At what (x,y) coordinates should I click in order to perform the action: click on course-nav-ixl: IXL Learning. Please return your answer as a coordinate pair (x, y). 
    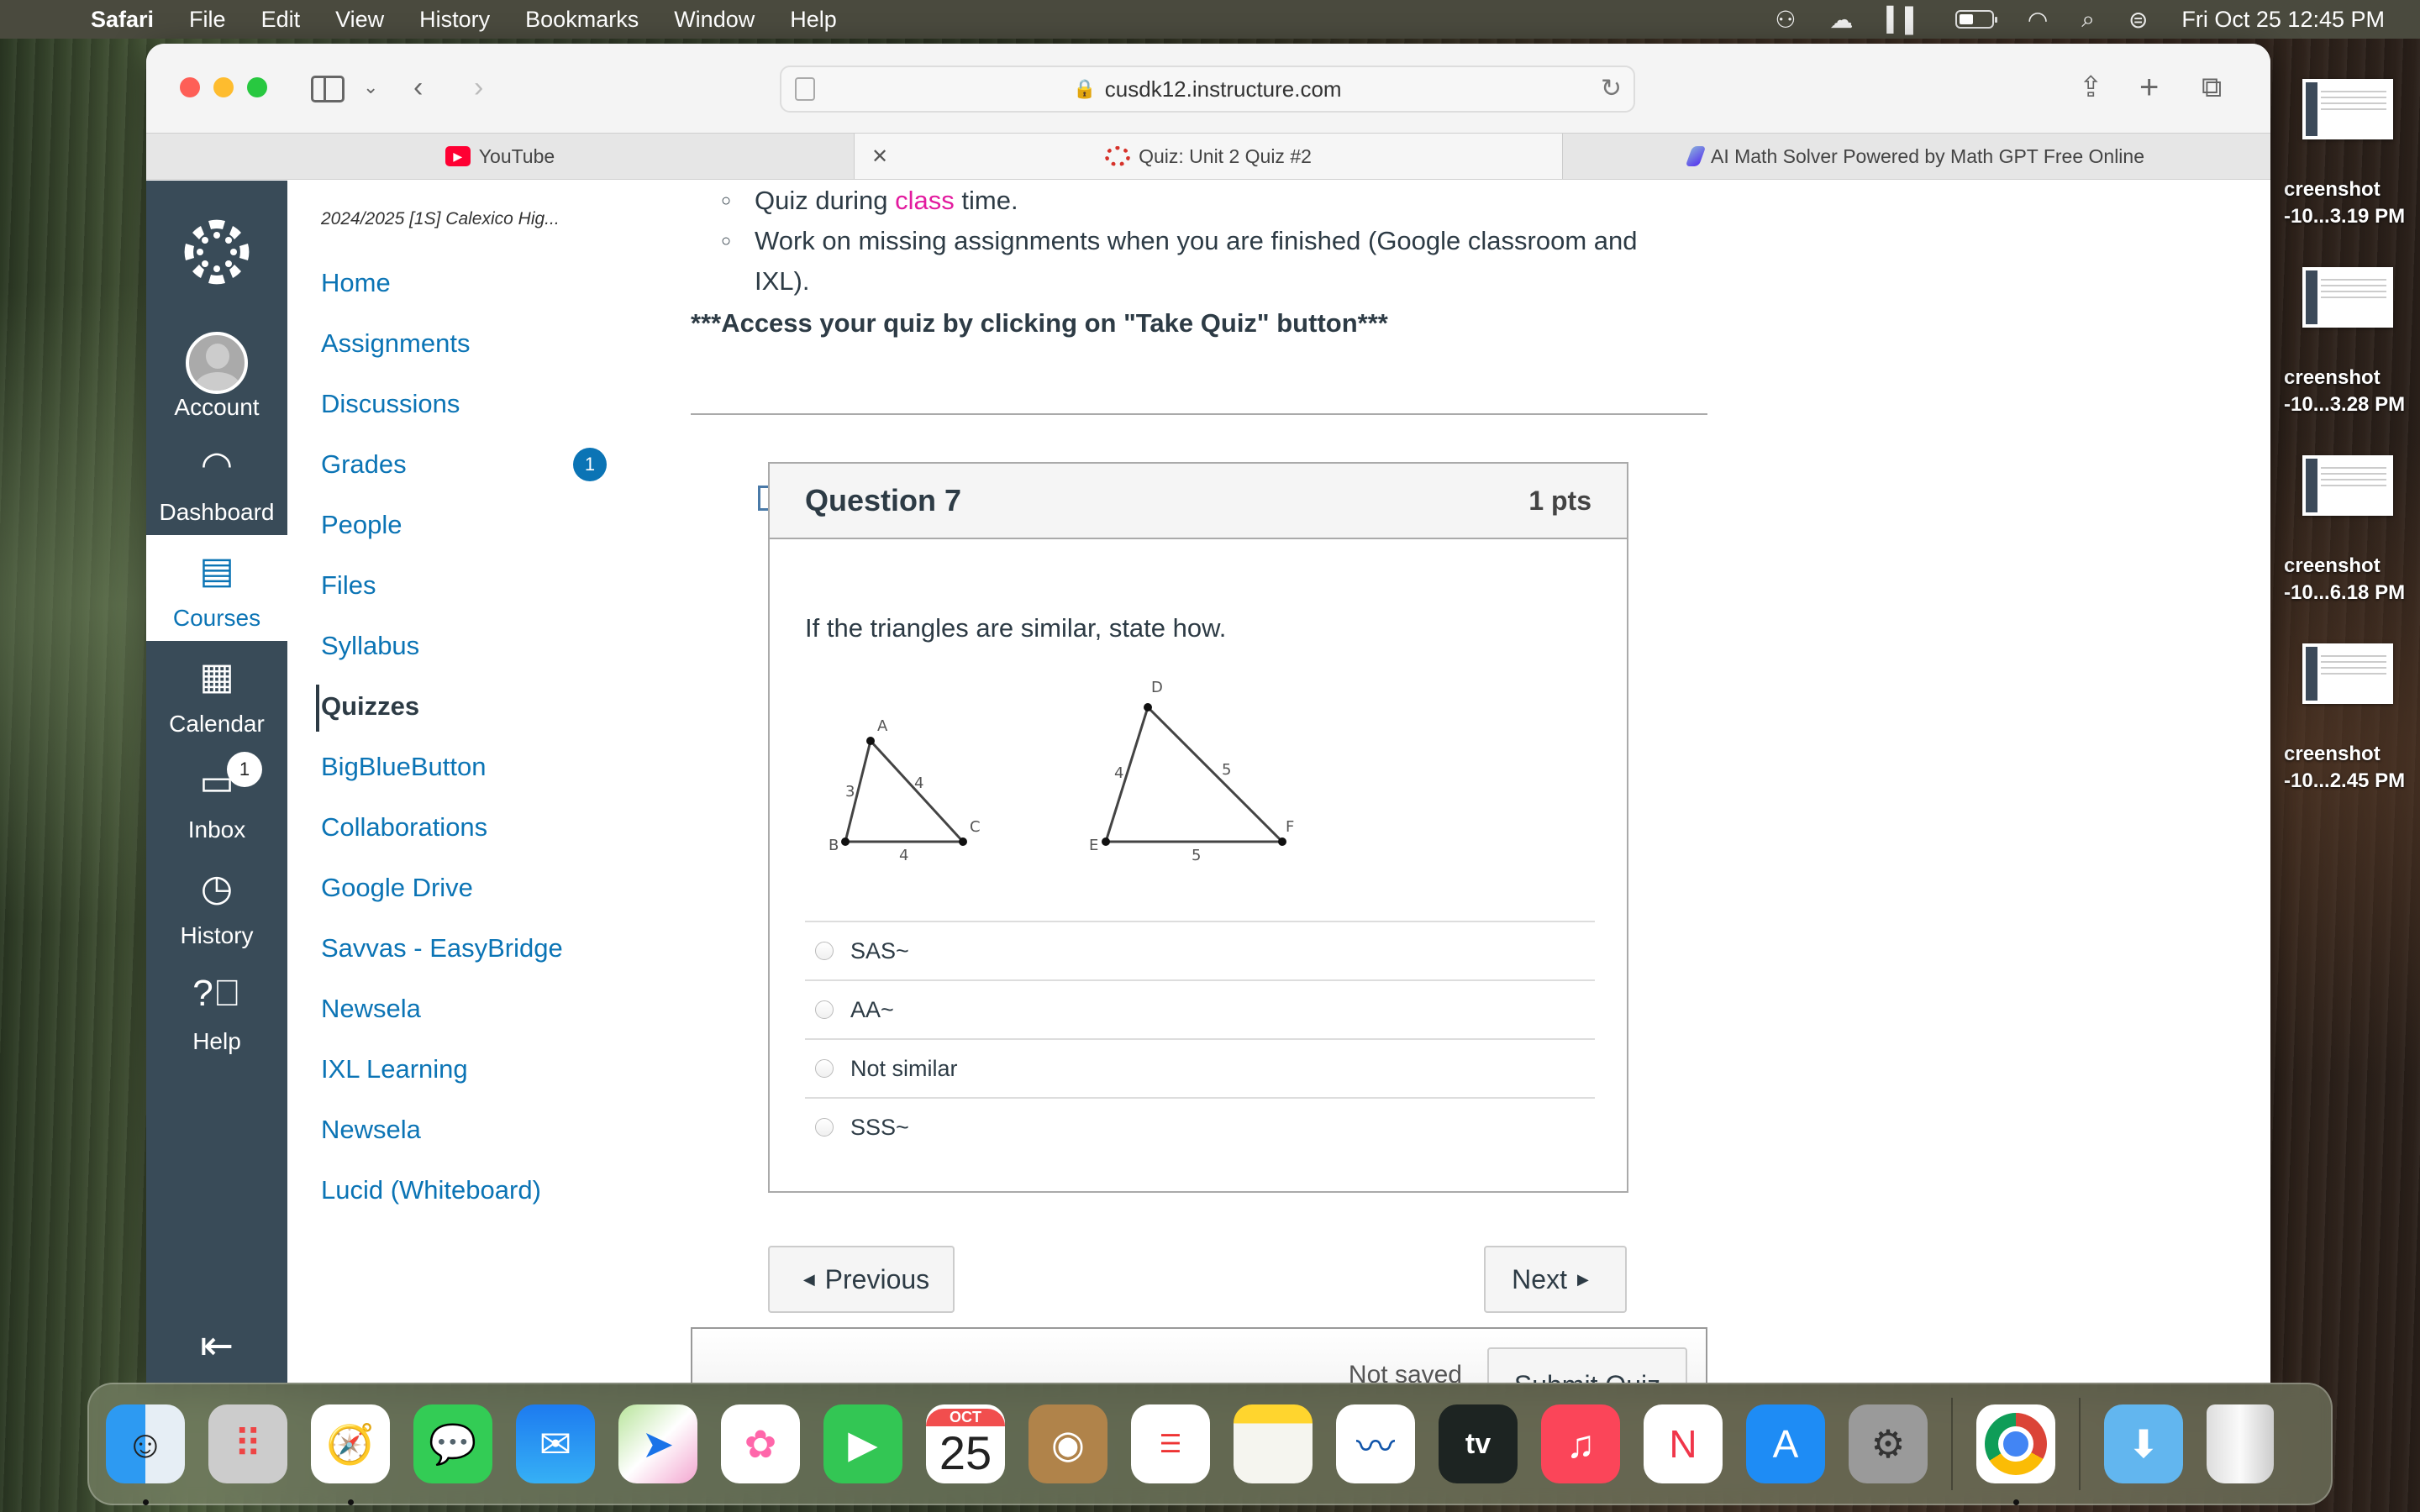
    Looking at the image, I should click on (455, 1069).